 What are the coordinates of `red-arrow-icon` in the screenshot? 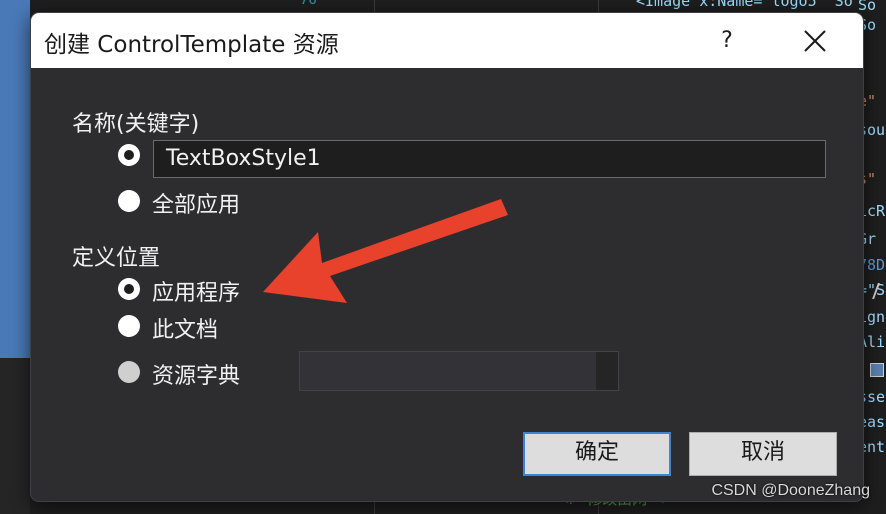 It's located at (385, 251).